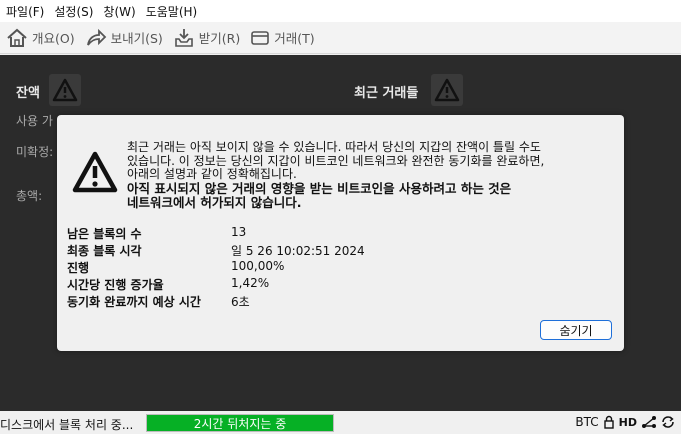  I want to click on recent-title: 최근 거래들, so click(386, 93).